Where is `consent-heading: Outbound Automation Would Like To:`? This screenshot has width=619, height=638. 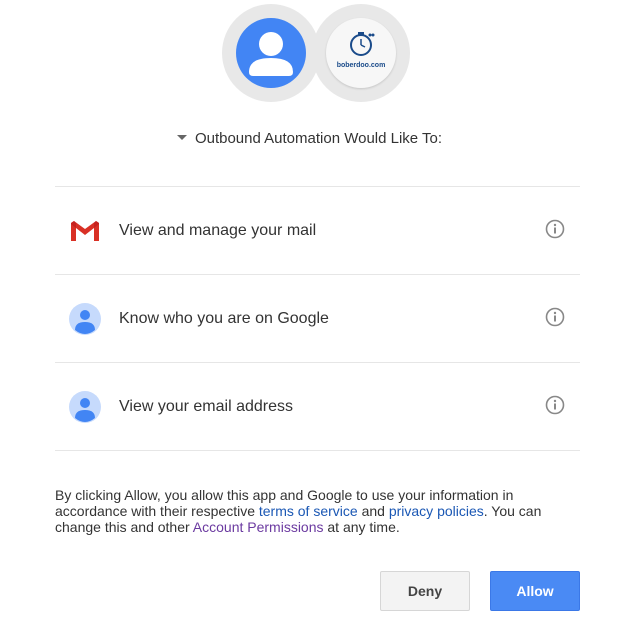
consent-heading: Outbound Automation Would Like To: is located at coordinates (309, 138).